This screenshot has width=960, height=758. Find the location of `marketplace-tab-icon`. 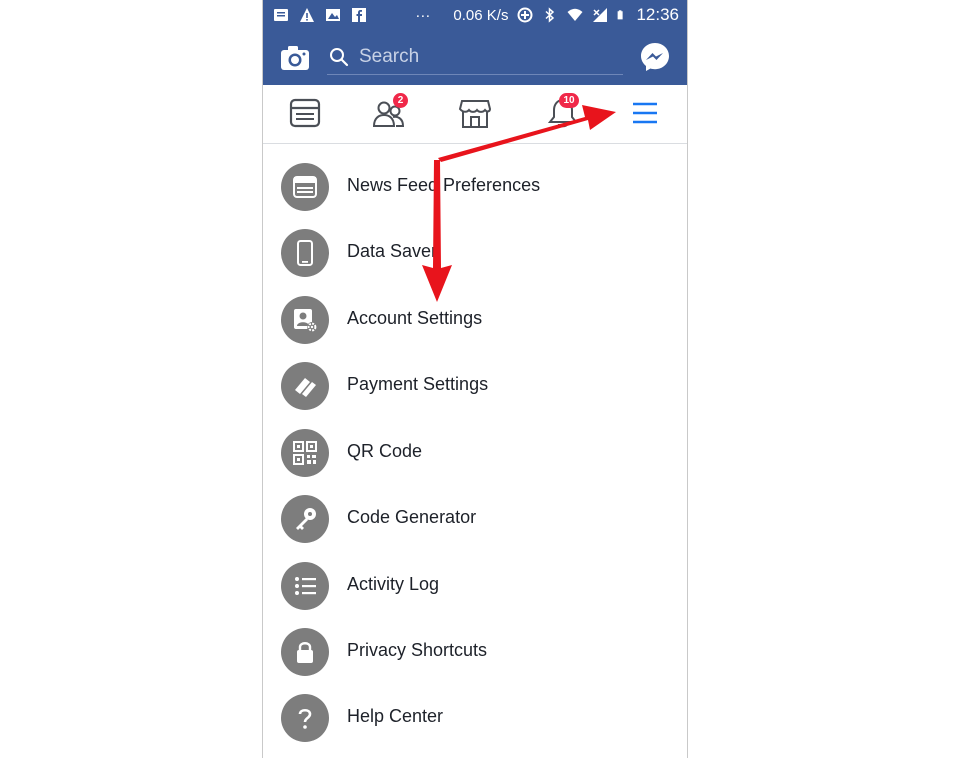

marketplace-tab-icon is located at coordinates (475, 113).